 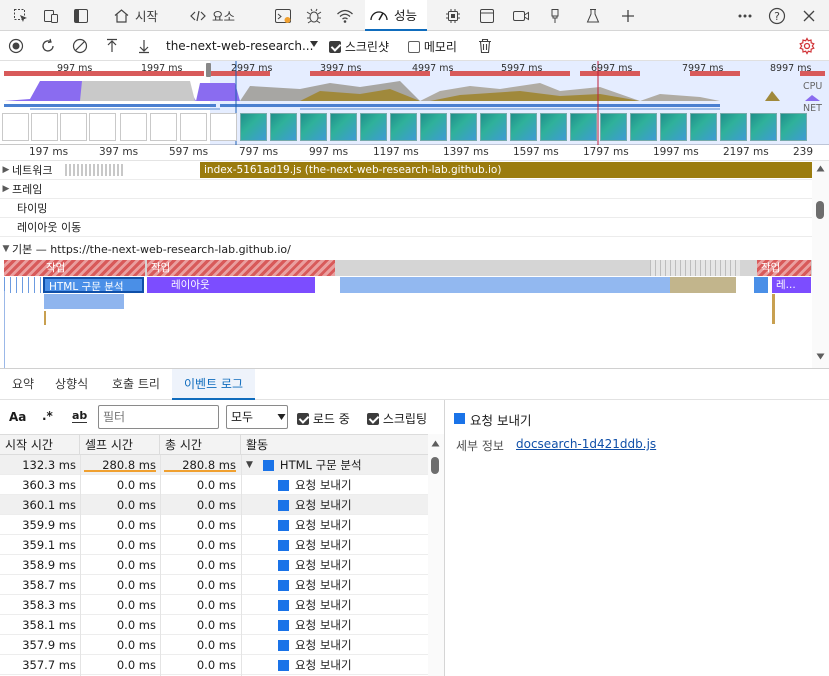 What do you see at coordinates (16, 46) in the screenshot?
I see `record-button` at bounding box center [16, 46].